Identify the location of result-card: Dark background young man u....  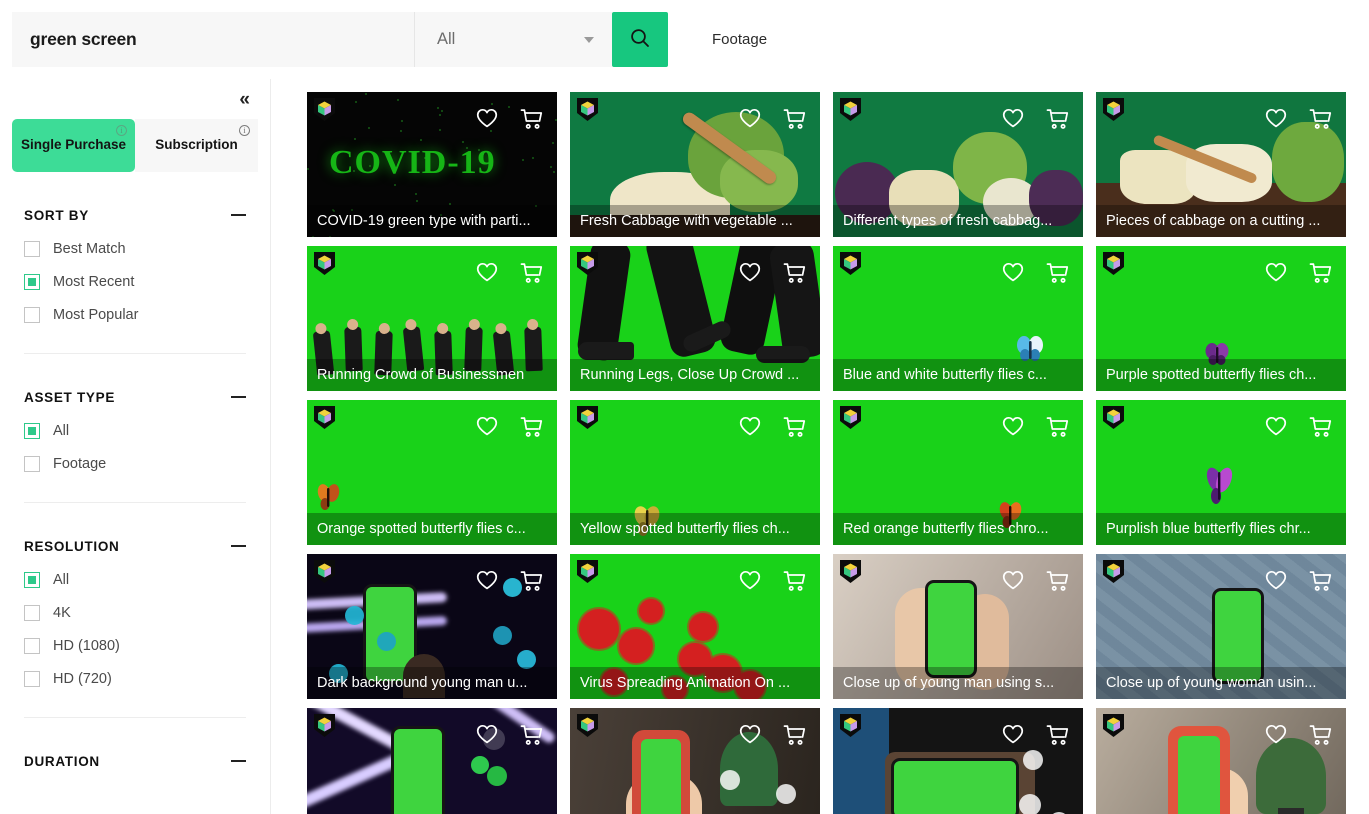
(432, 626).